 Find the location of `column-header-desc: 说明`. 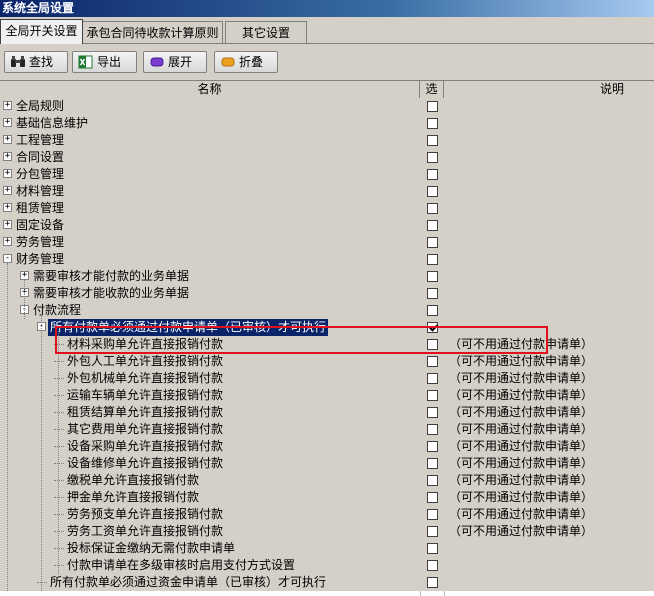

column-header-desc: 说明 is located at coordinates (549, 89).